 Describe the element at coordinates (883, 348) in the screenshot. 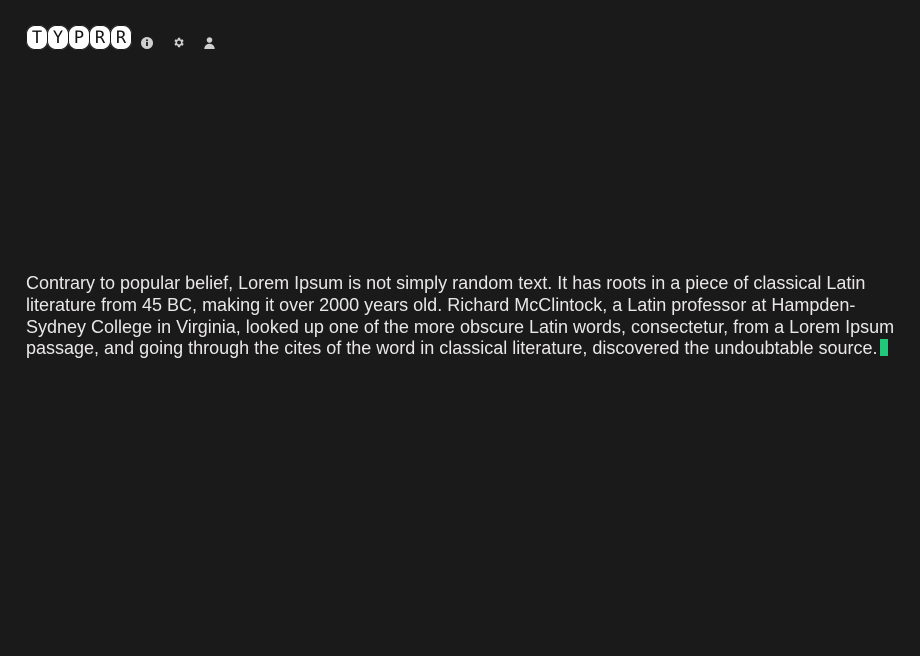

I see `text-caret` at that location.